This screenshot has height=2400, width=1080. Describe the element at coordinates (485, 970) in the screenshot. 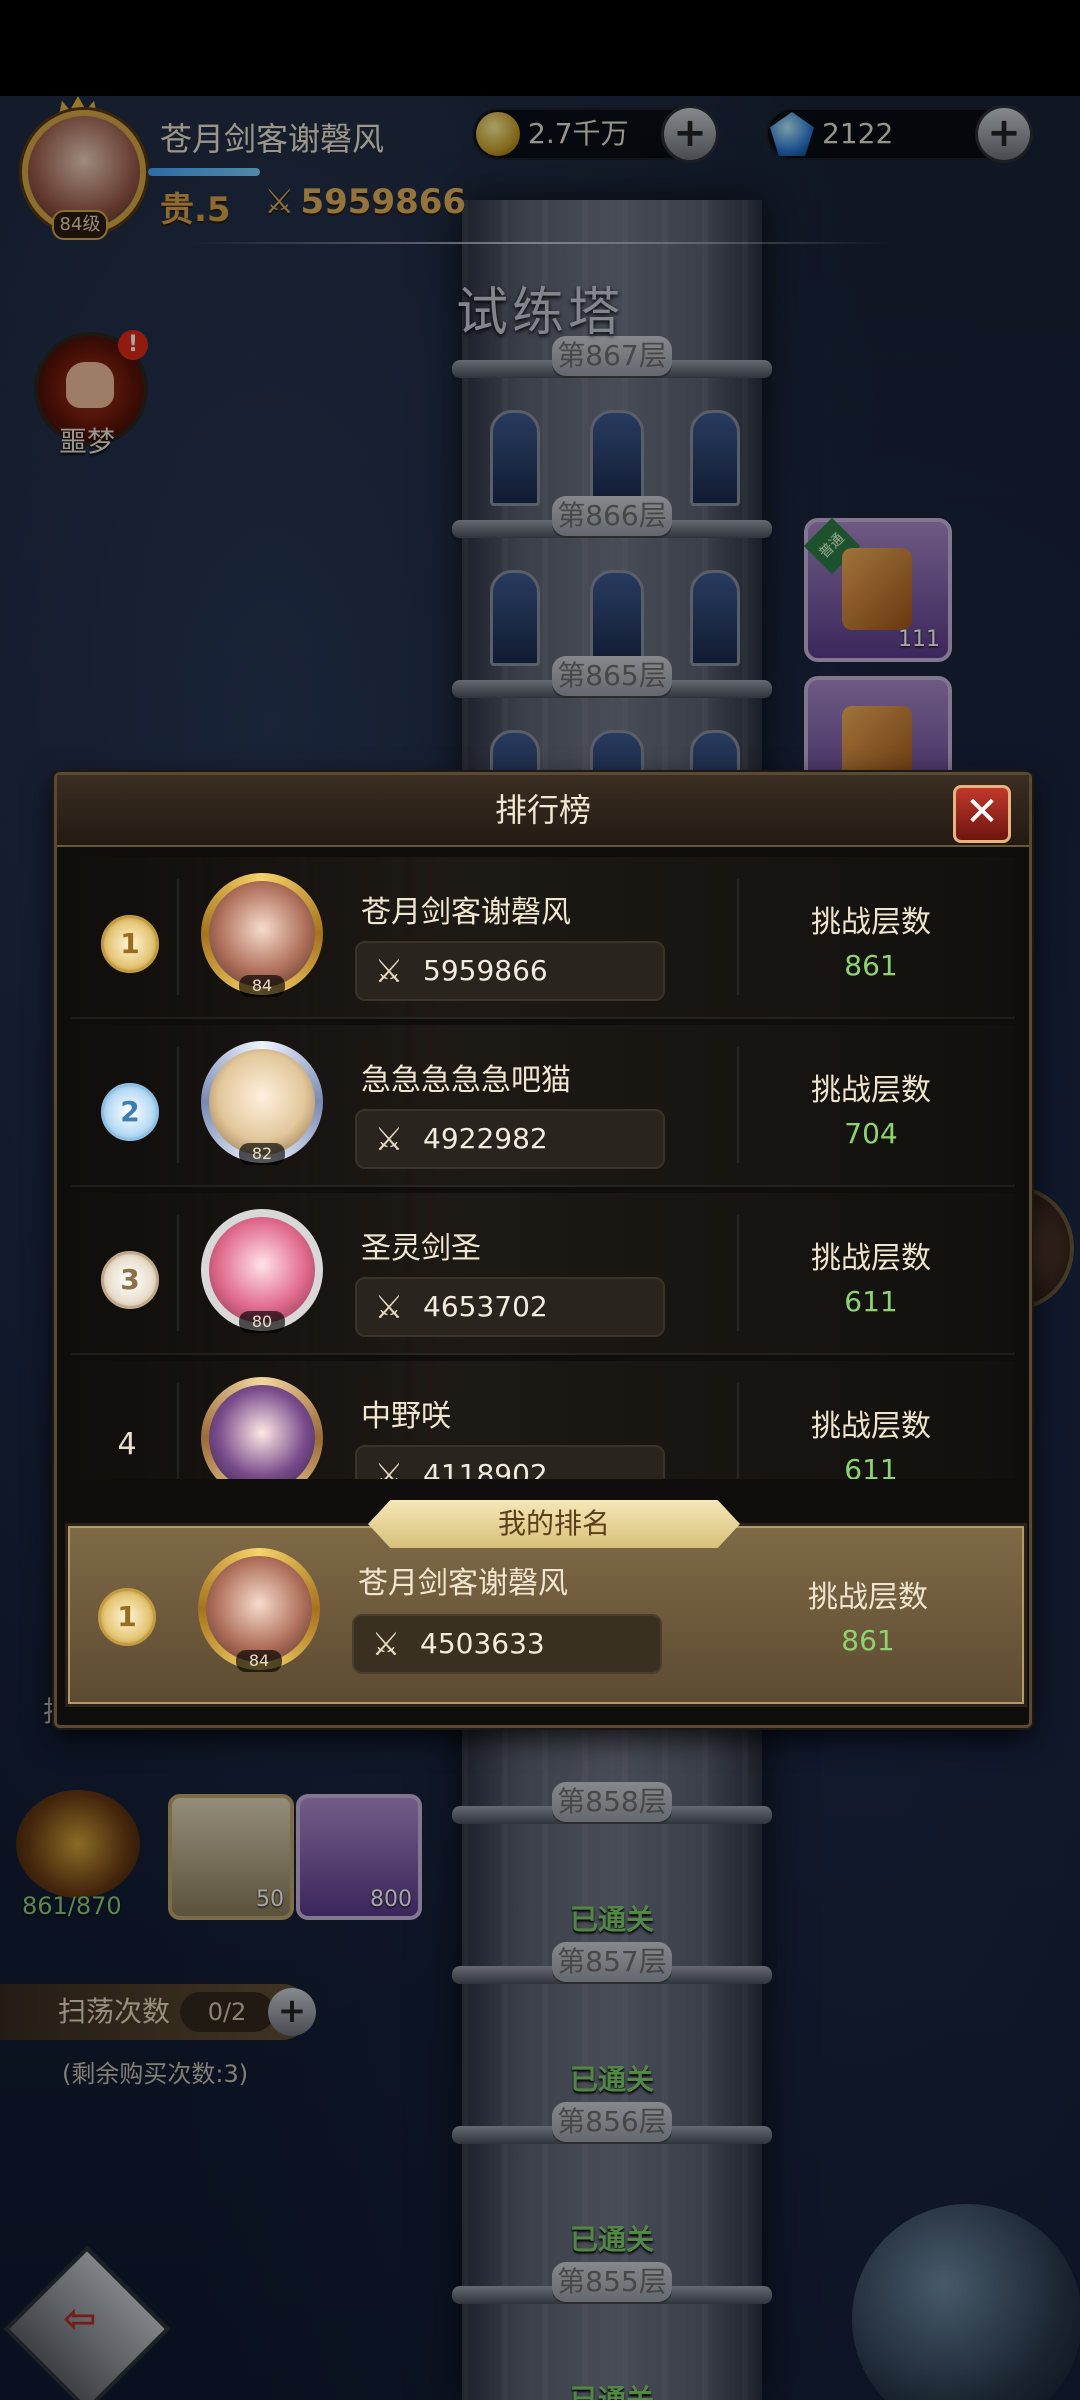

I see `power-value: 5959866` at that location.